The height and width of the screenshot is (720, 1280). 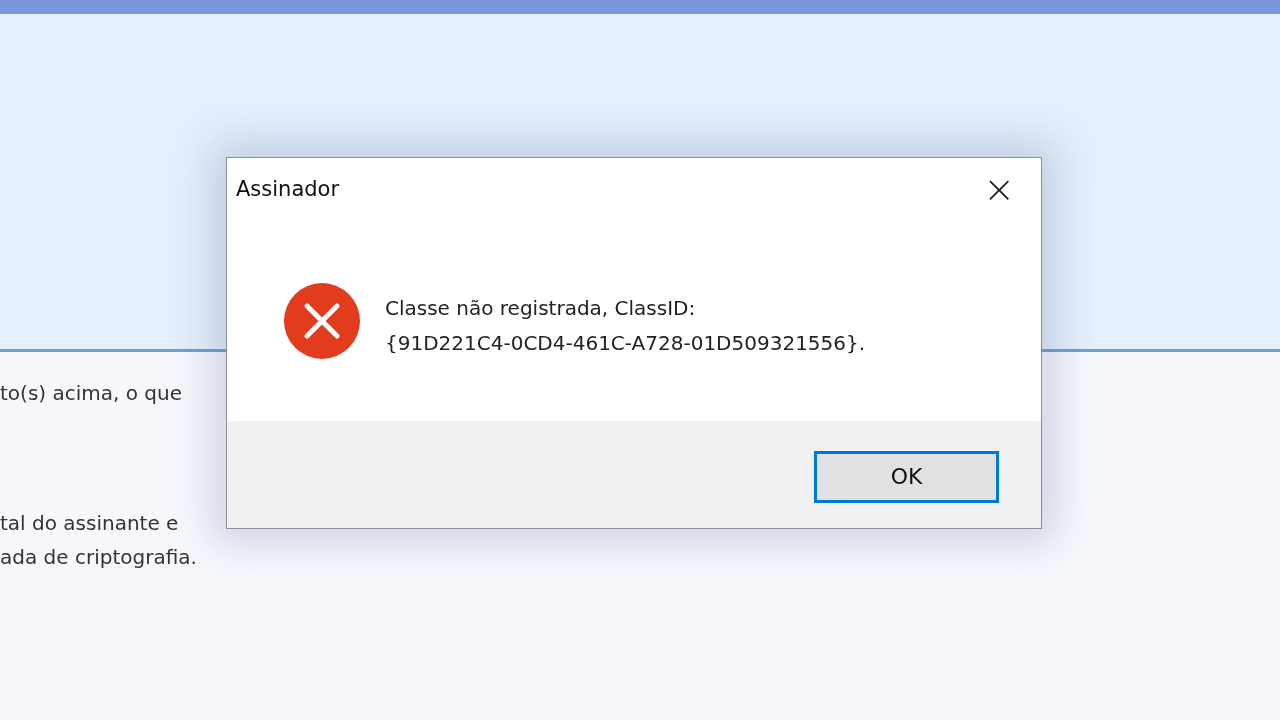 I want to click on body-text: tal do assinante e, so click(x=90, y=523).